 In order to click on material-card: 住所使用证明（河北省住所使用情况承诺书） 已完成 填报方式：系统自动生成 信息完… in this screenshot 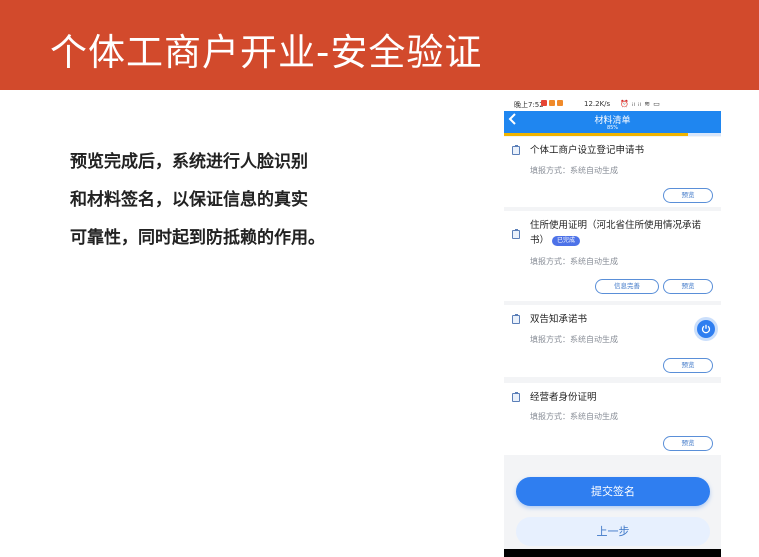, I will do `click(612, 256)`.